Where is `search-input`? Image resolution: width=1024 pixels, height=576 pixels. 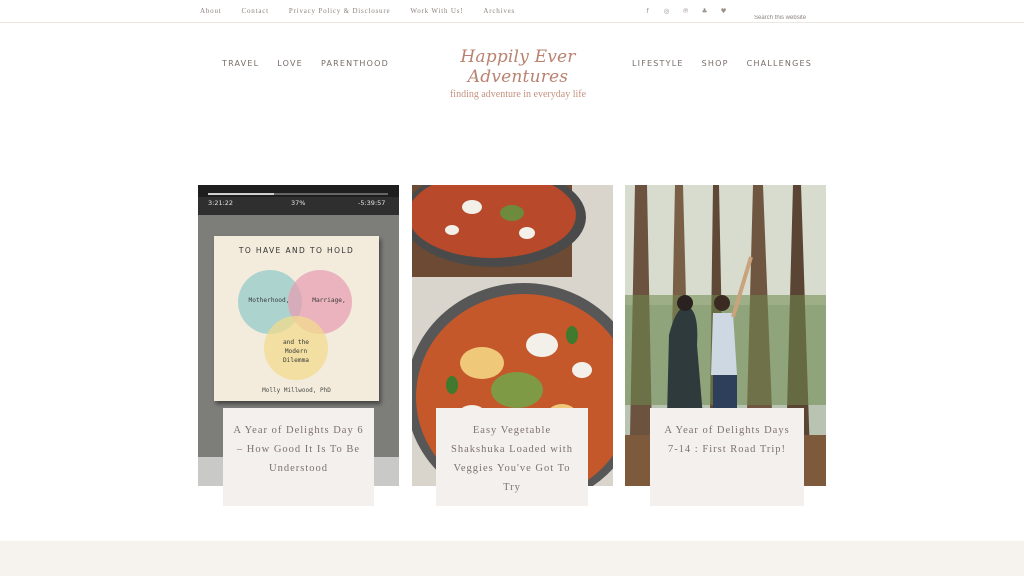 search-input is located at coordinates (790, 18).